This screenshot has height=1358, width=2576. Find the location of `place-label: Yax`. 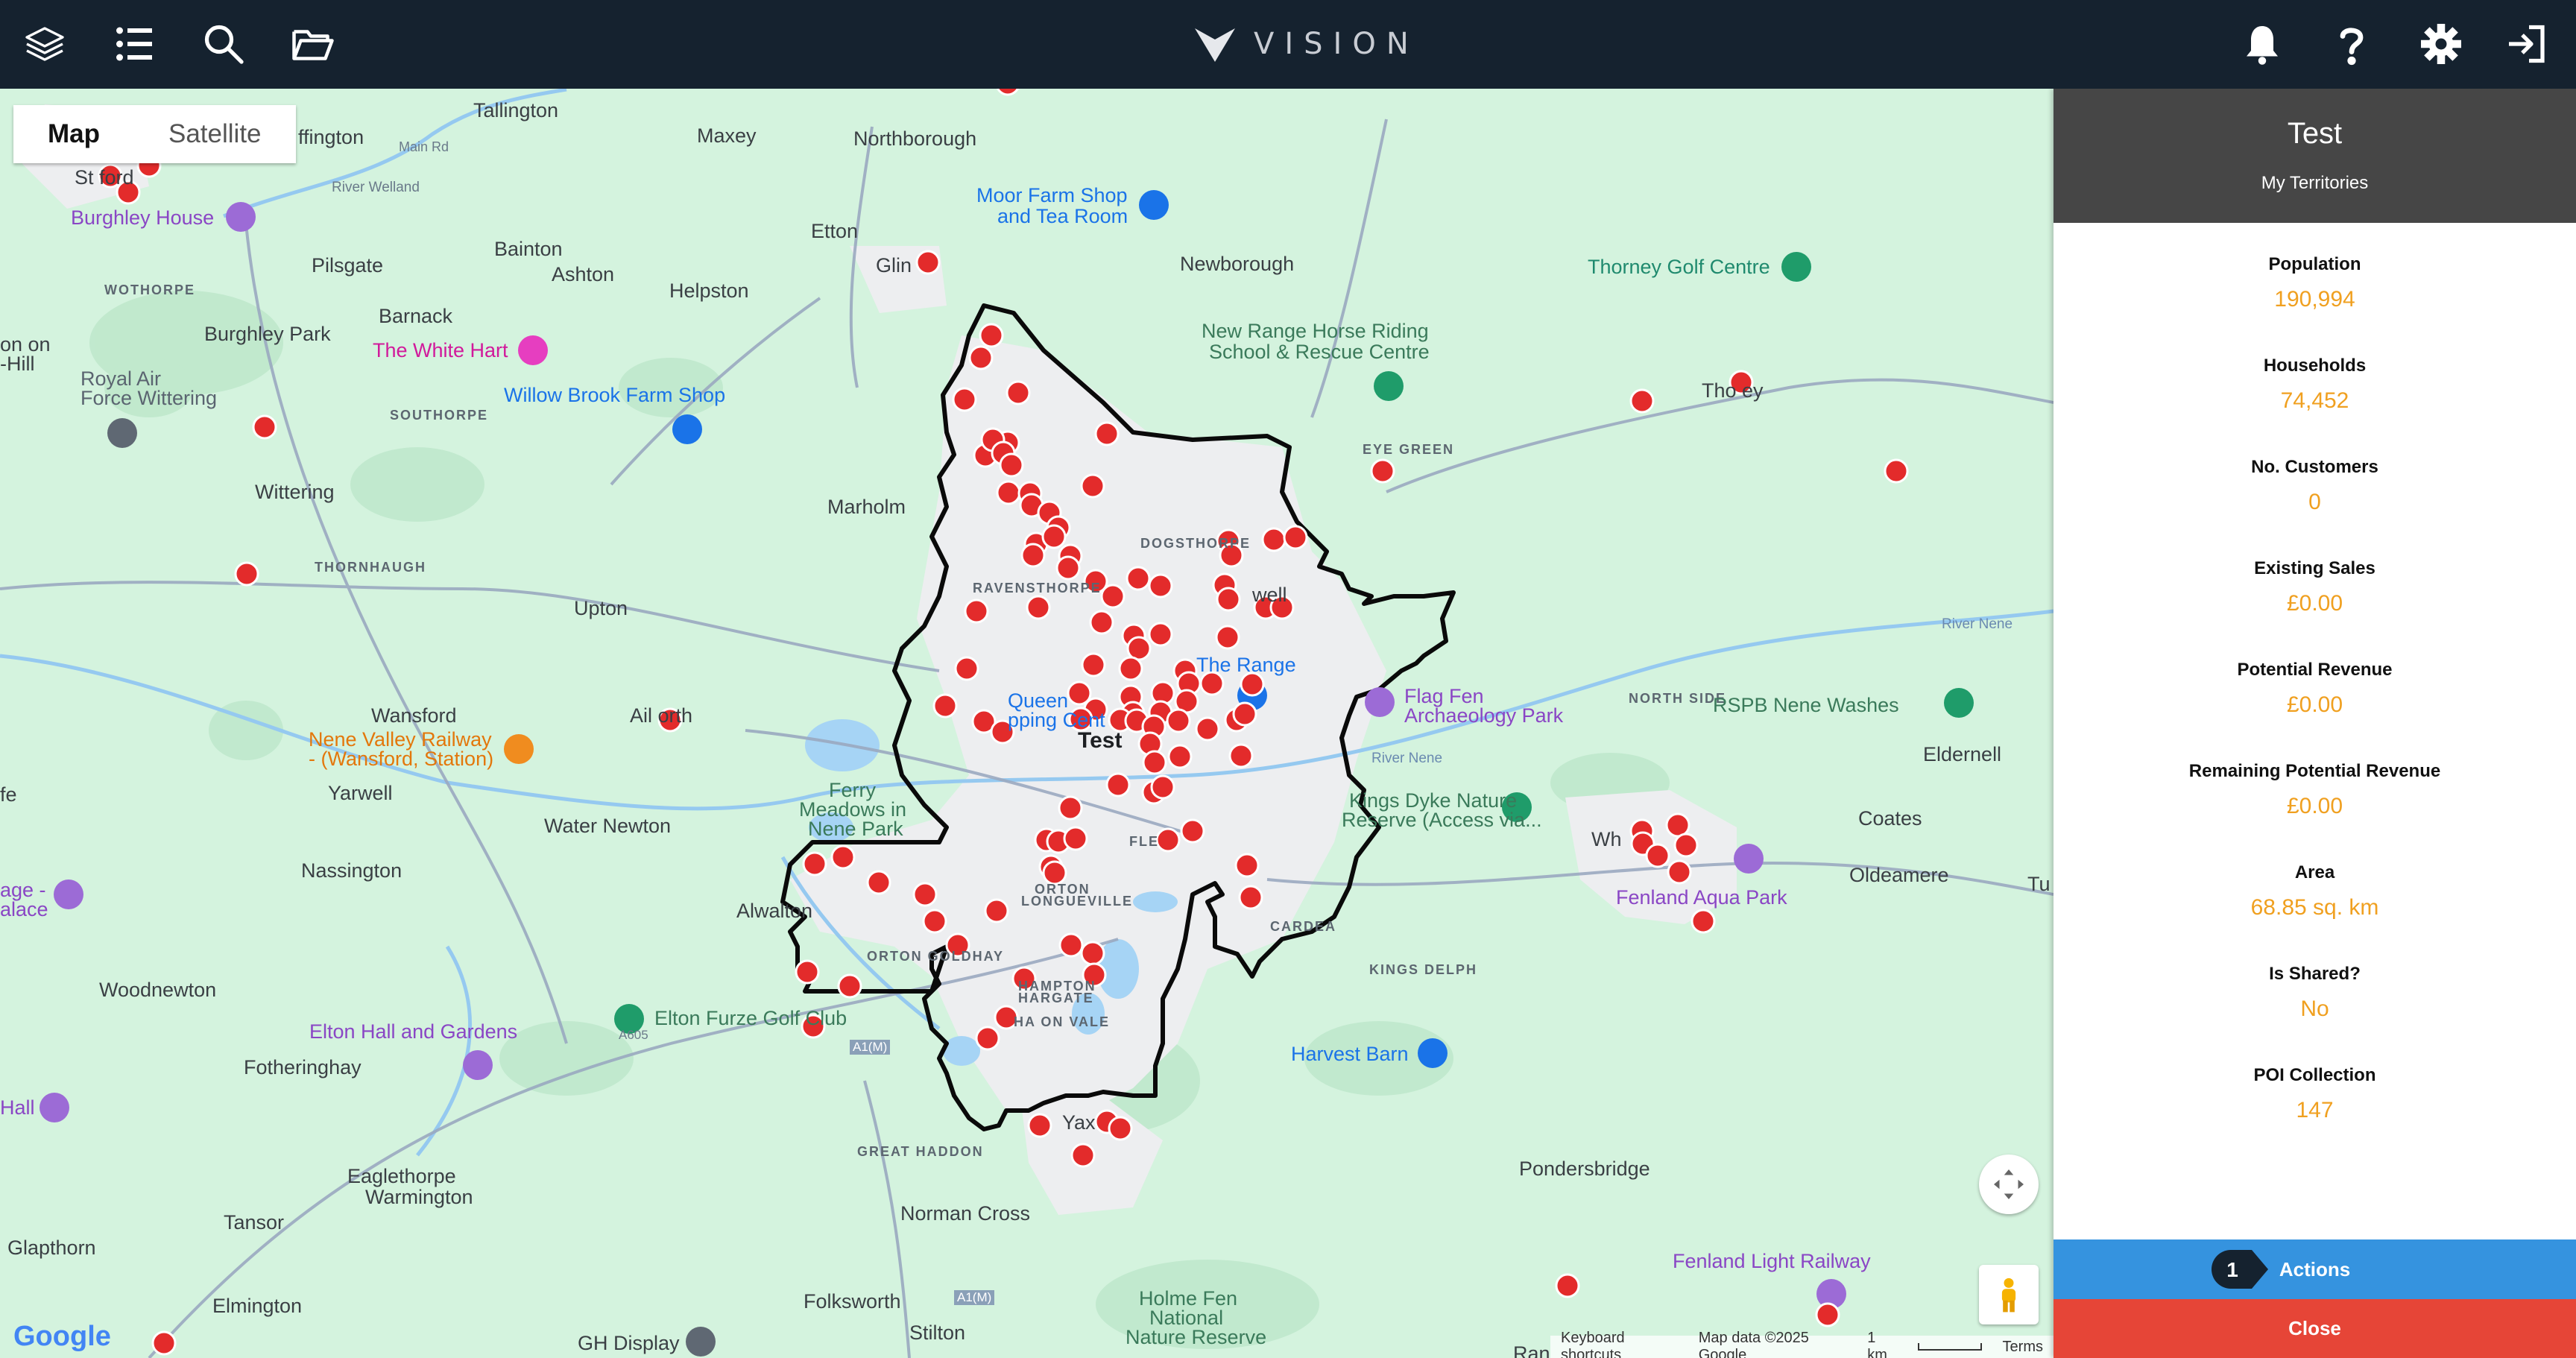

place-label: Yax is located at coordinates (1079, 1122).